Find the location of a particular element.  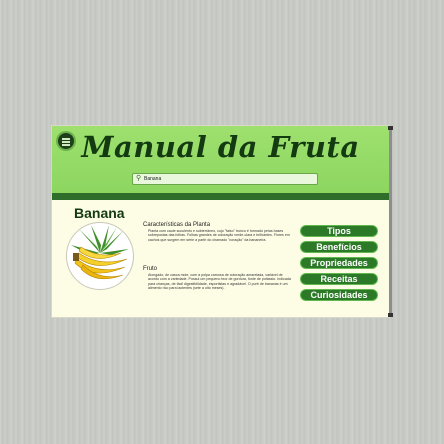

header-divider is located at coordinates (220, 196).